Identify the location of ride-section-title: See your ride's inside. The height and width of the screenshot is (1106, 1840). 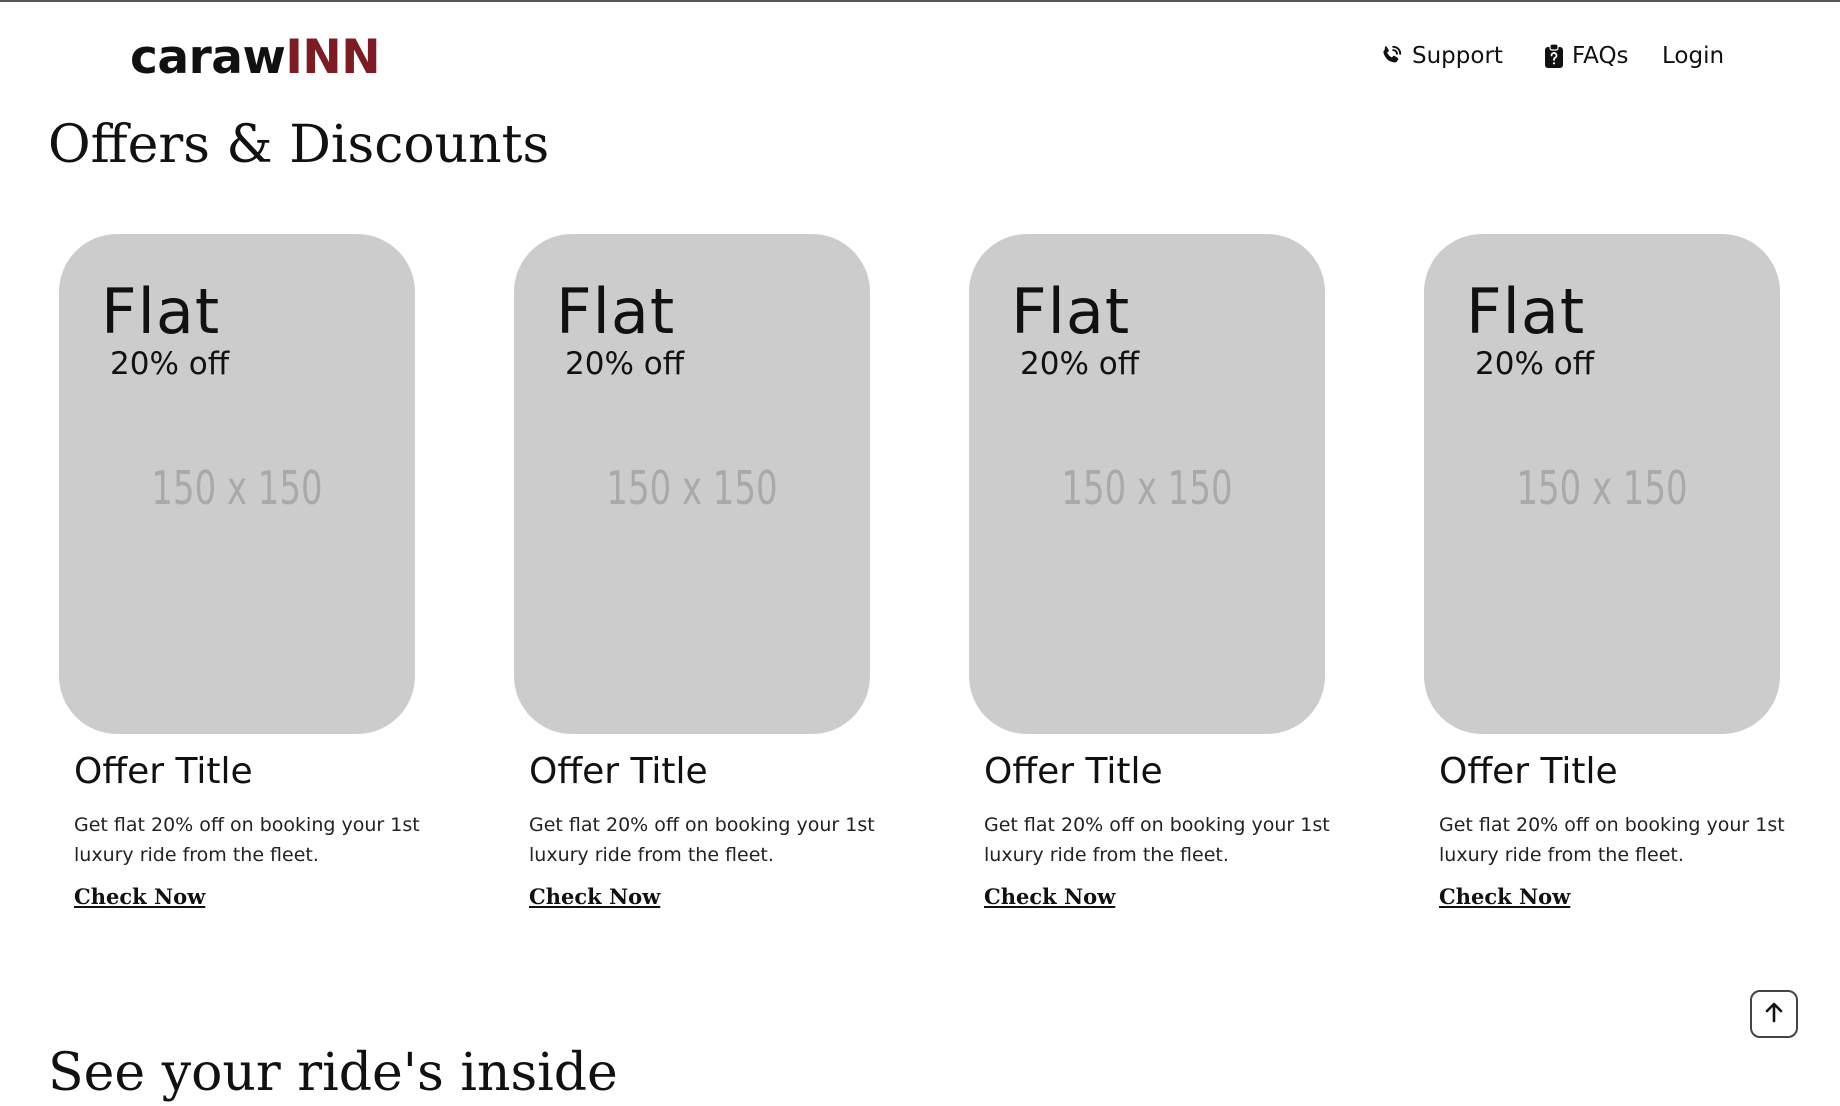
(333, 1073).